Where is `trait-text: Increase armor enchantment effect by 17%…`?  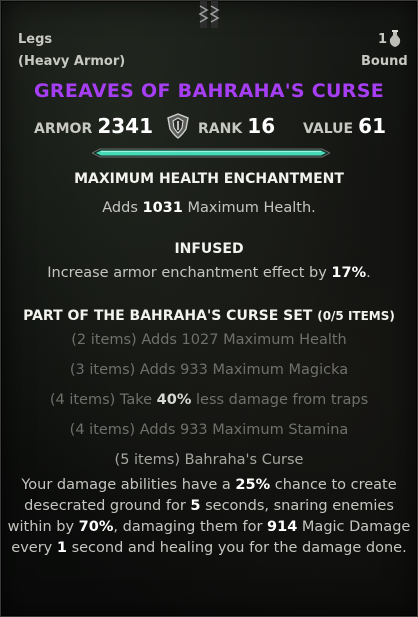
trait-text: Increase armor enchantment effect by 17%… is located at coordinates (209, 273).